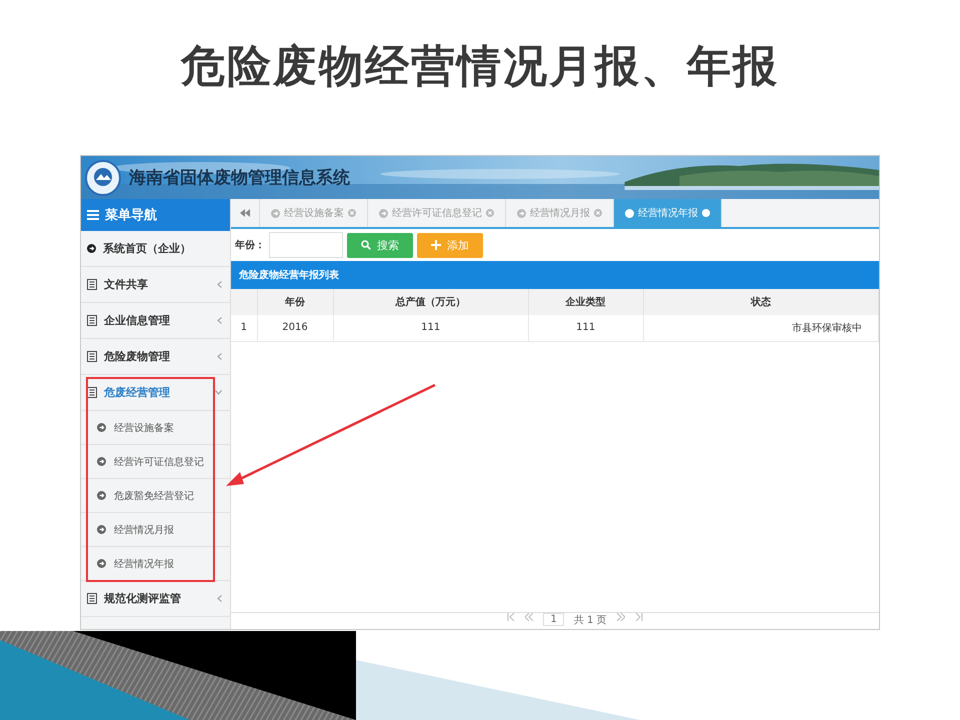  Describe the element at coordinates (244, 328) in the screenshot. I see `row-number: 1` at that location.